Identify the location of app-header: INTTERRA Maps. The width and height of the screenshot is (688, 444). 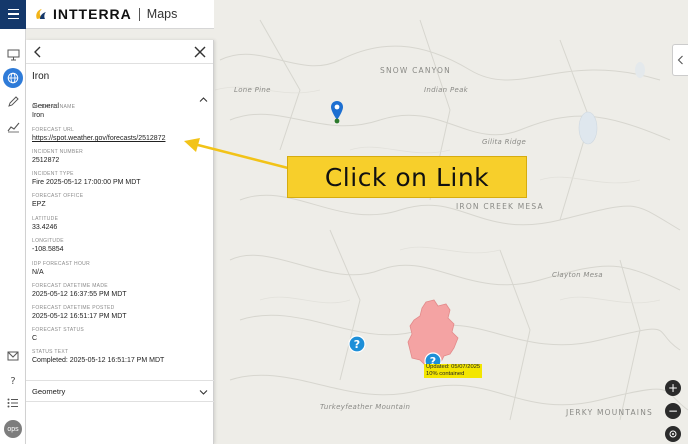
(107, 14).